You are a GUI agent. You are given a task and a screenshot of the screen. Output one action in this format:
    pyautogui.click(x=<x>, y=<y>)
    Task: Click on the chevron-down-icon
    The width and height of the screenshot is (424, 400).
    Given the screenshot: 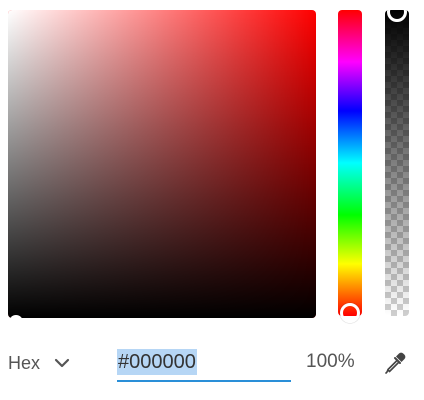 What is the action you would take?
    pyautogui.click(x=62, y=363)
    